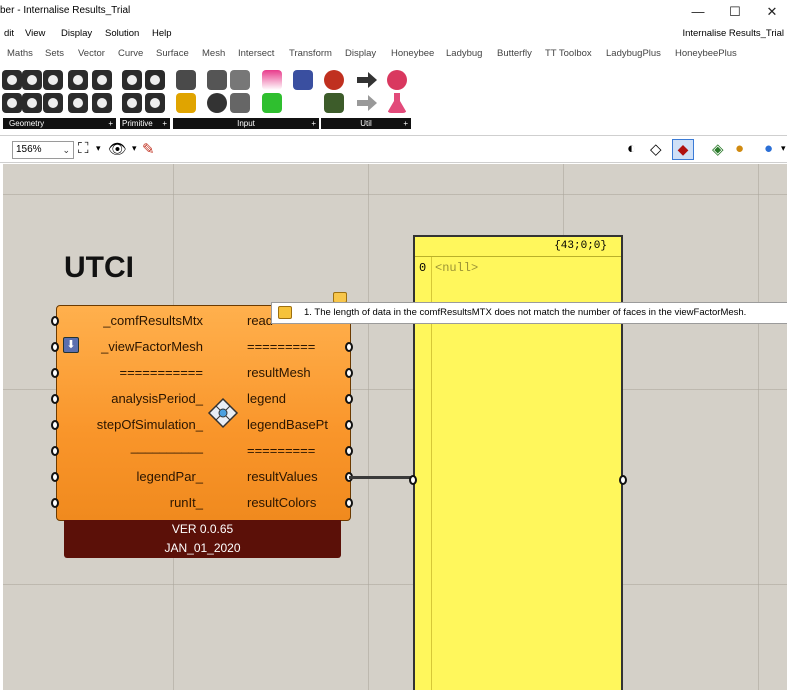 Image resolution: width=787 pixels, height=690 pixels. Describe the element at coordinates (153, 320) in the screenshot. I see `input-comf-results-mtx: _comfResultsMtx` at that location.